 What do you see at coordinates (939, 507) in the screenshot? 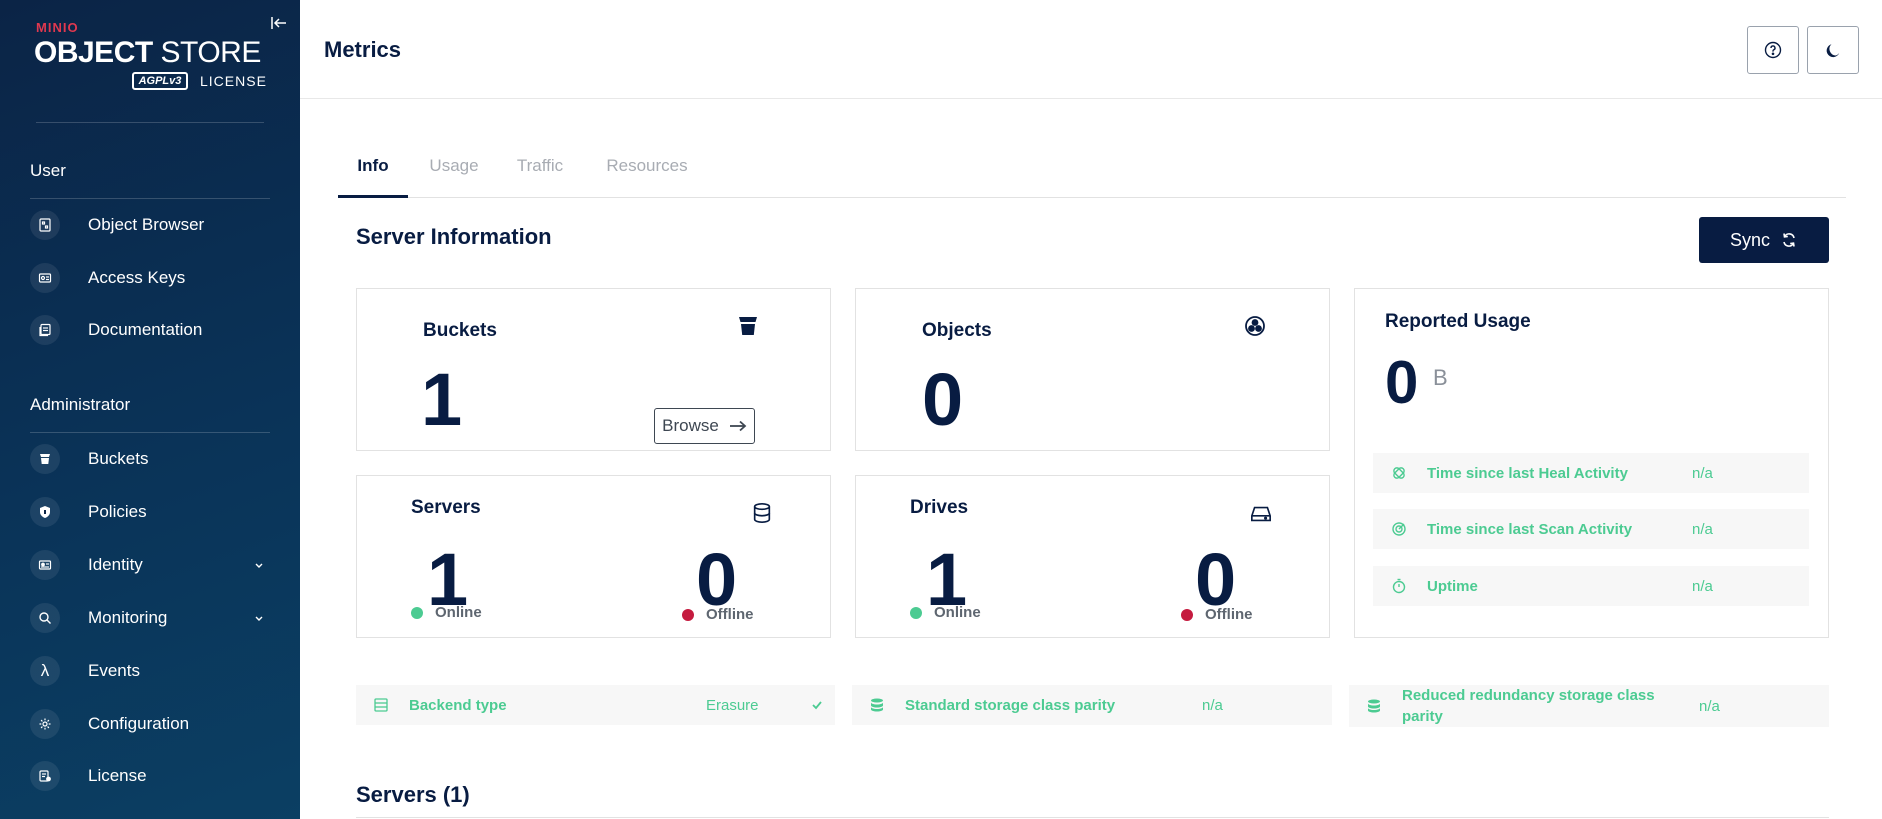
I see `drives-title: Drives` at bounding box center [939, 507].